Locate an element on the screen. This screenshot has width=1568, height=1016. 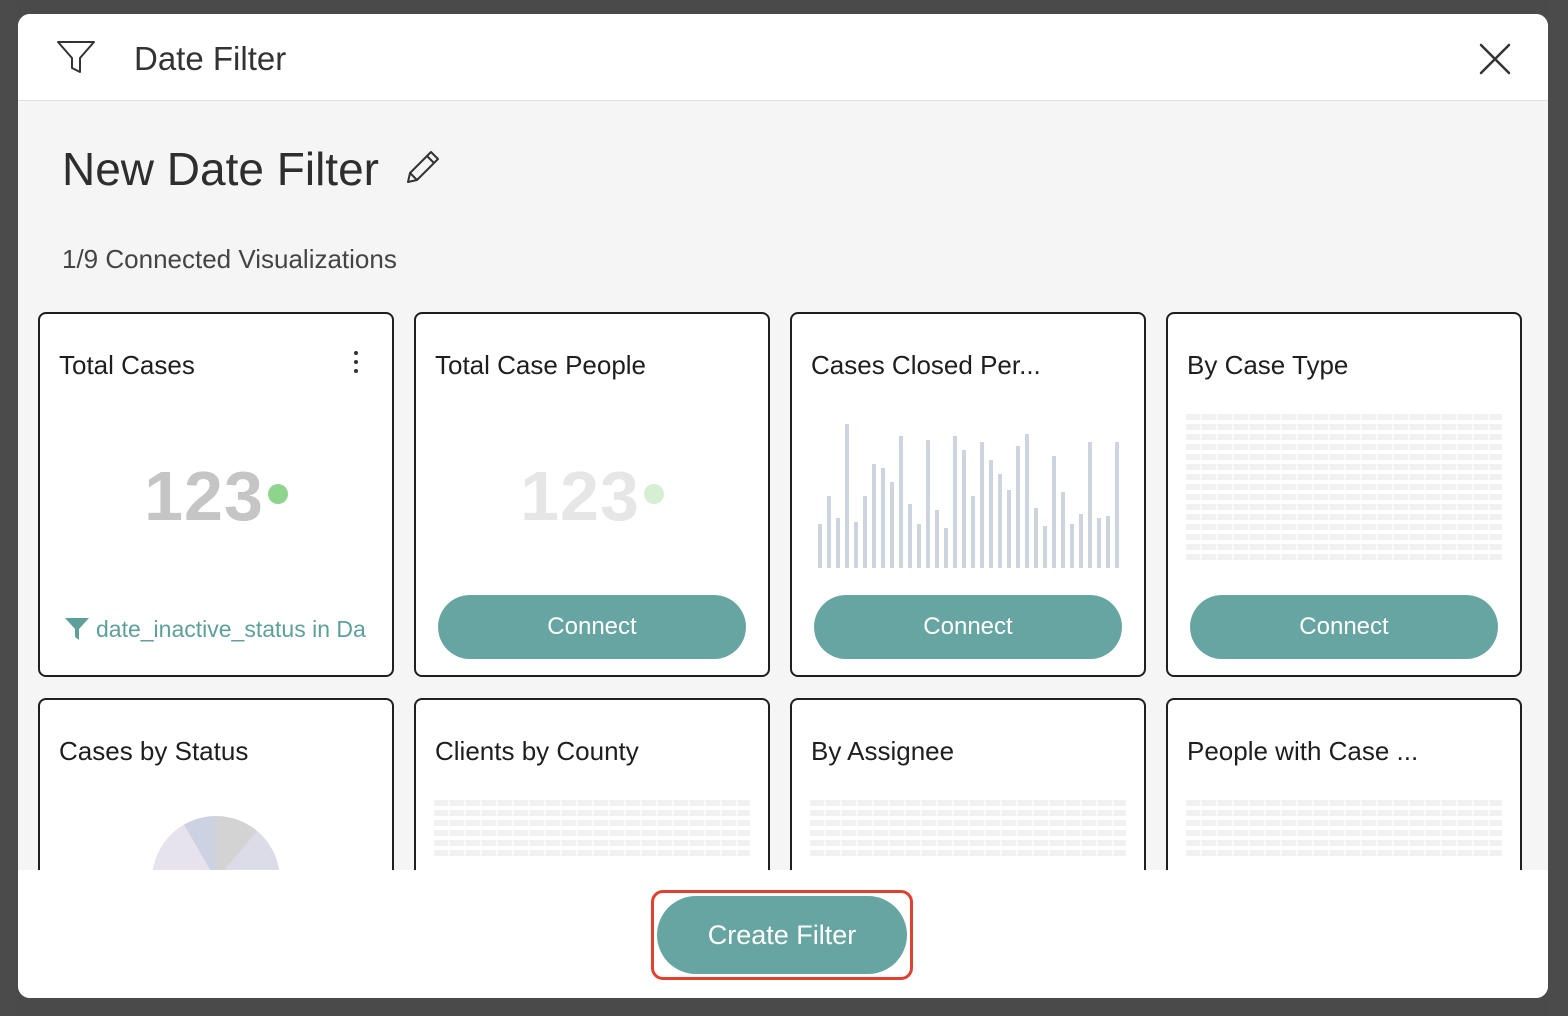
create-filter-button: Create Filter is located at coordinates (782, 935).